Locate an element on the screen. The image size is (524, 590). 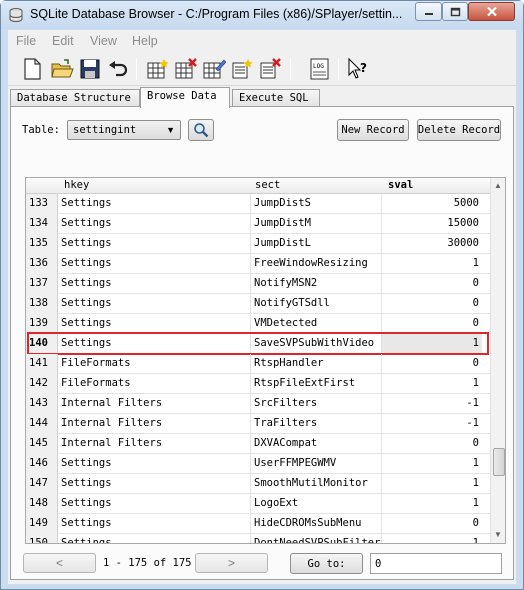
table-row: 150 Settings DontNeedSVPSubFilter 1 is located at coordinates (258, 538).